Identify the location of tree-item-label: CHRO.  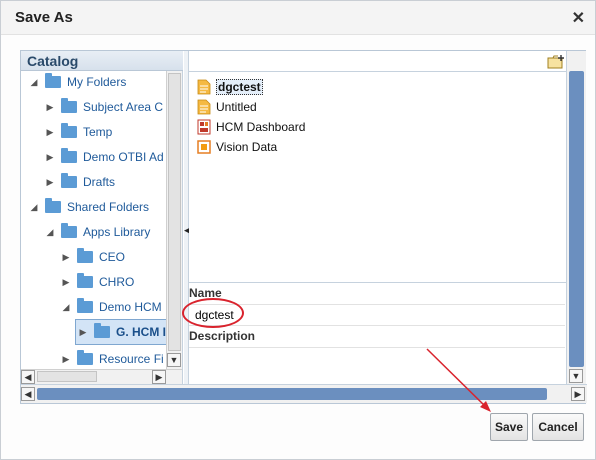
(117, 282).